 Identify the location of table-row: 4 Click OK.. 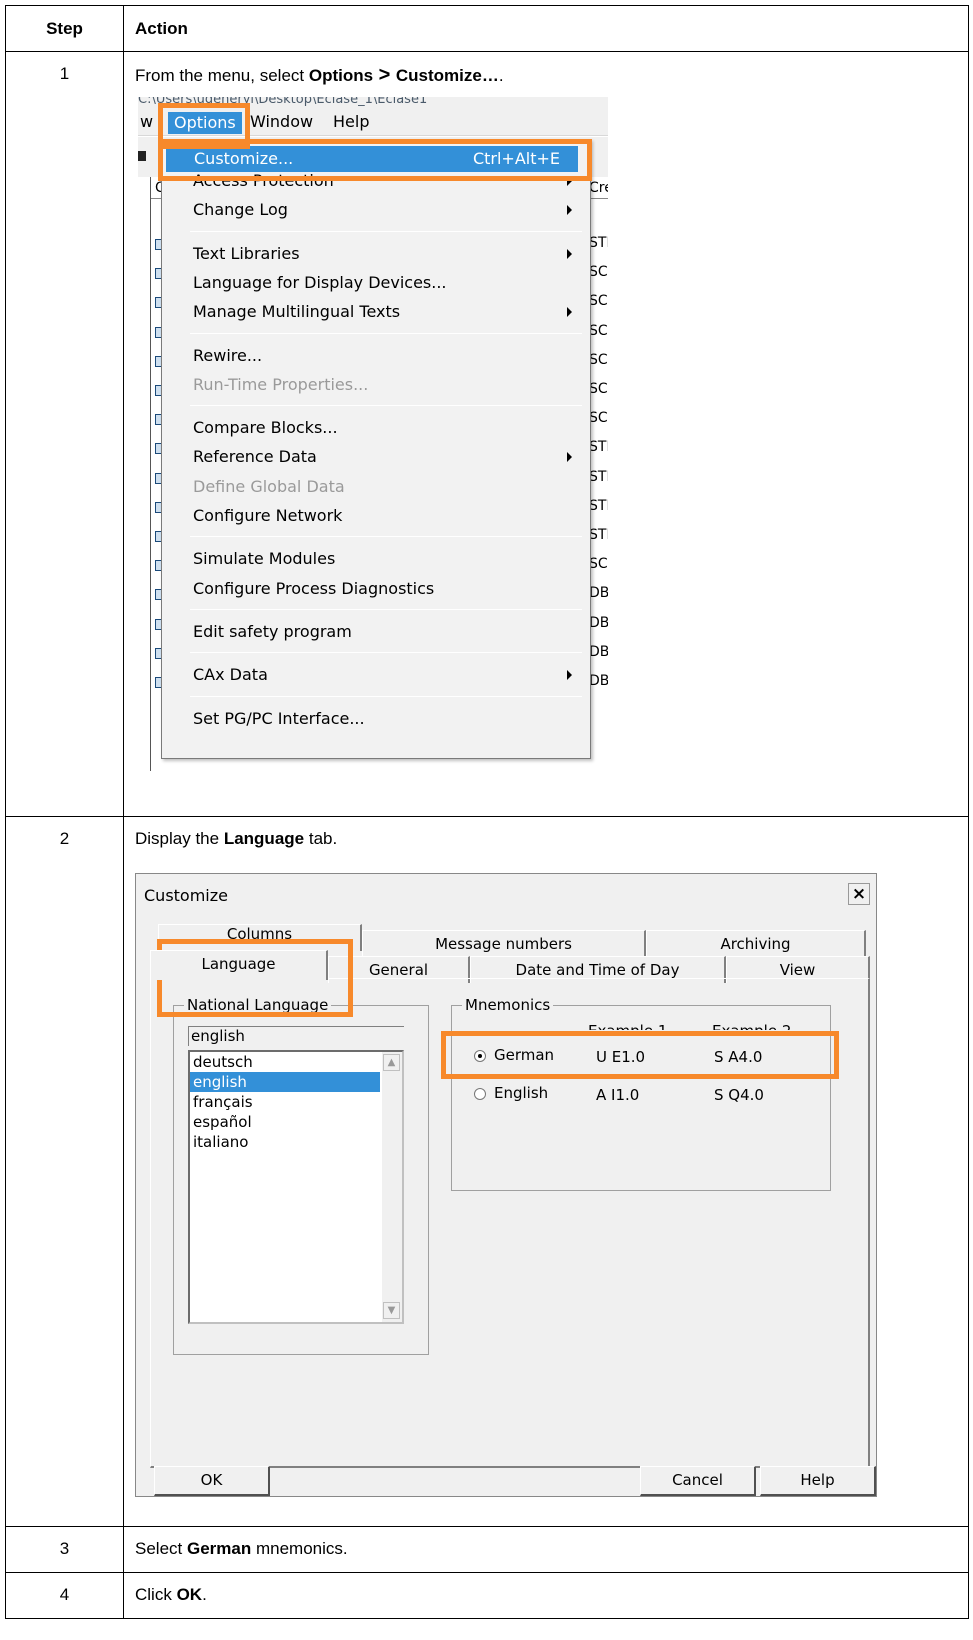
(487, 1595).